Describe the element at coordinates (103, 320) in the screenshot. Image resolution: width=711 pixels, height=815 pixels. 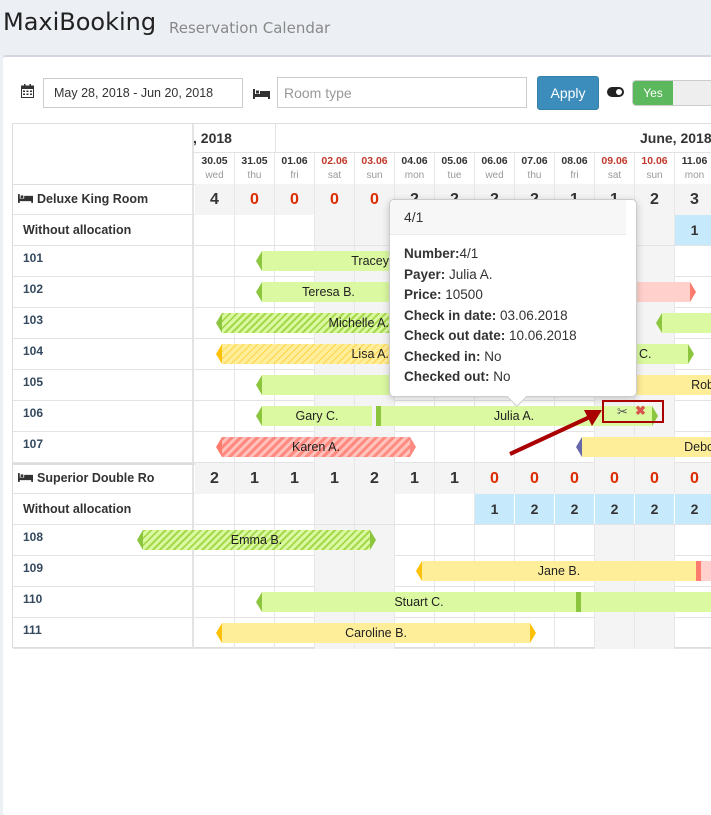
I see `room-number: 103` at that location.